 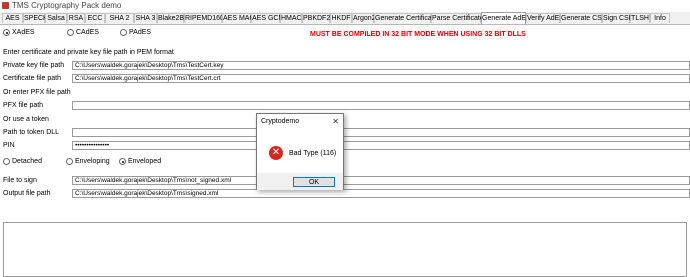 What do you see at coordinates (95, 18) in the screenshot?
I see `tab-ecc: ECC` at bounding box center [95, 18].